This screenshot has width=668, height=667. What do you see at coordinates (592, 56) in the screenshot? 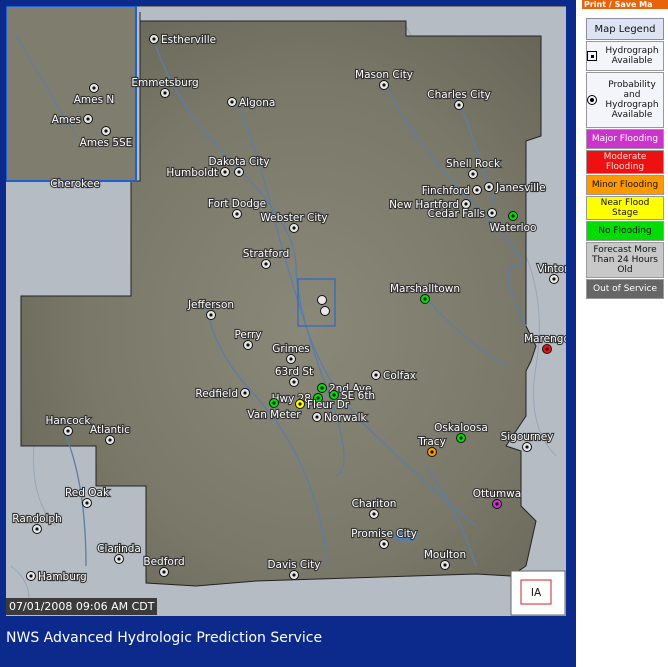
I see `hydrograph-icon` at bounding box center [592, 56].